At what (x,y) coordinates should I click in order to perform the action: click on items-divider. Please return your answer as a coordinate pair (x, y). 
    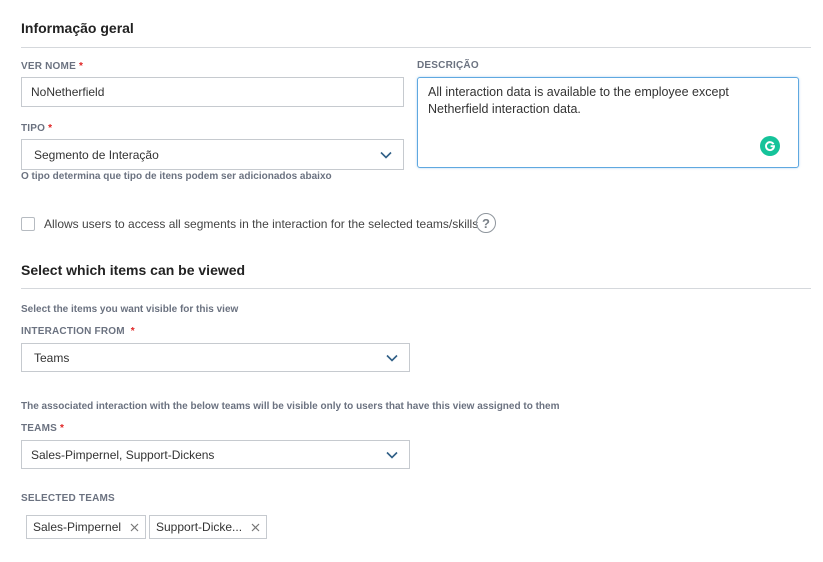
    Looking at the image, I should click on (416, 288).